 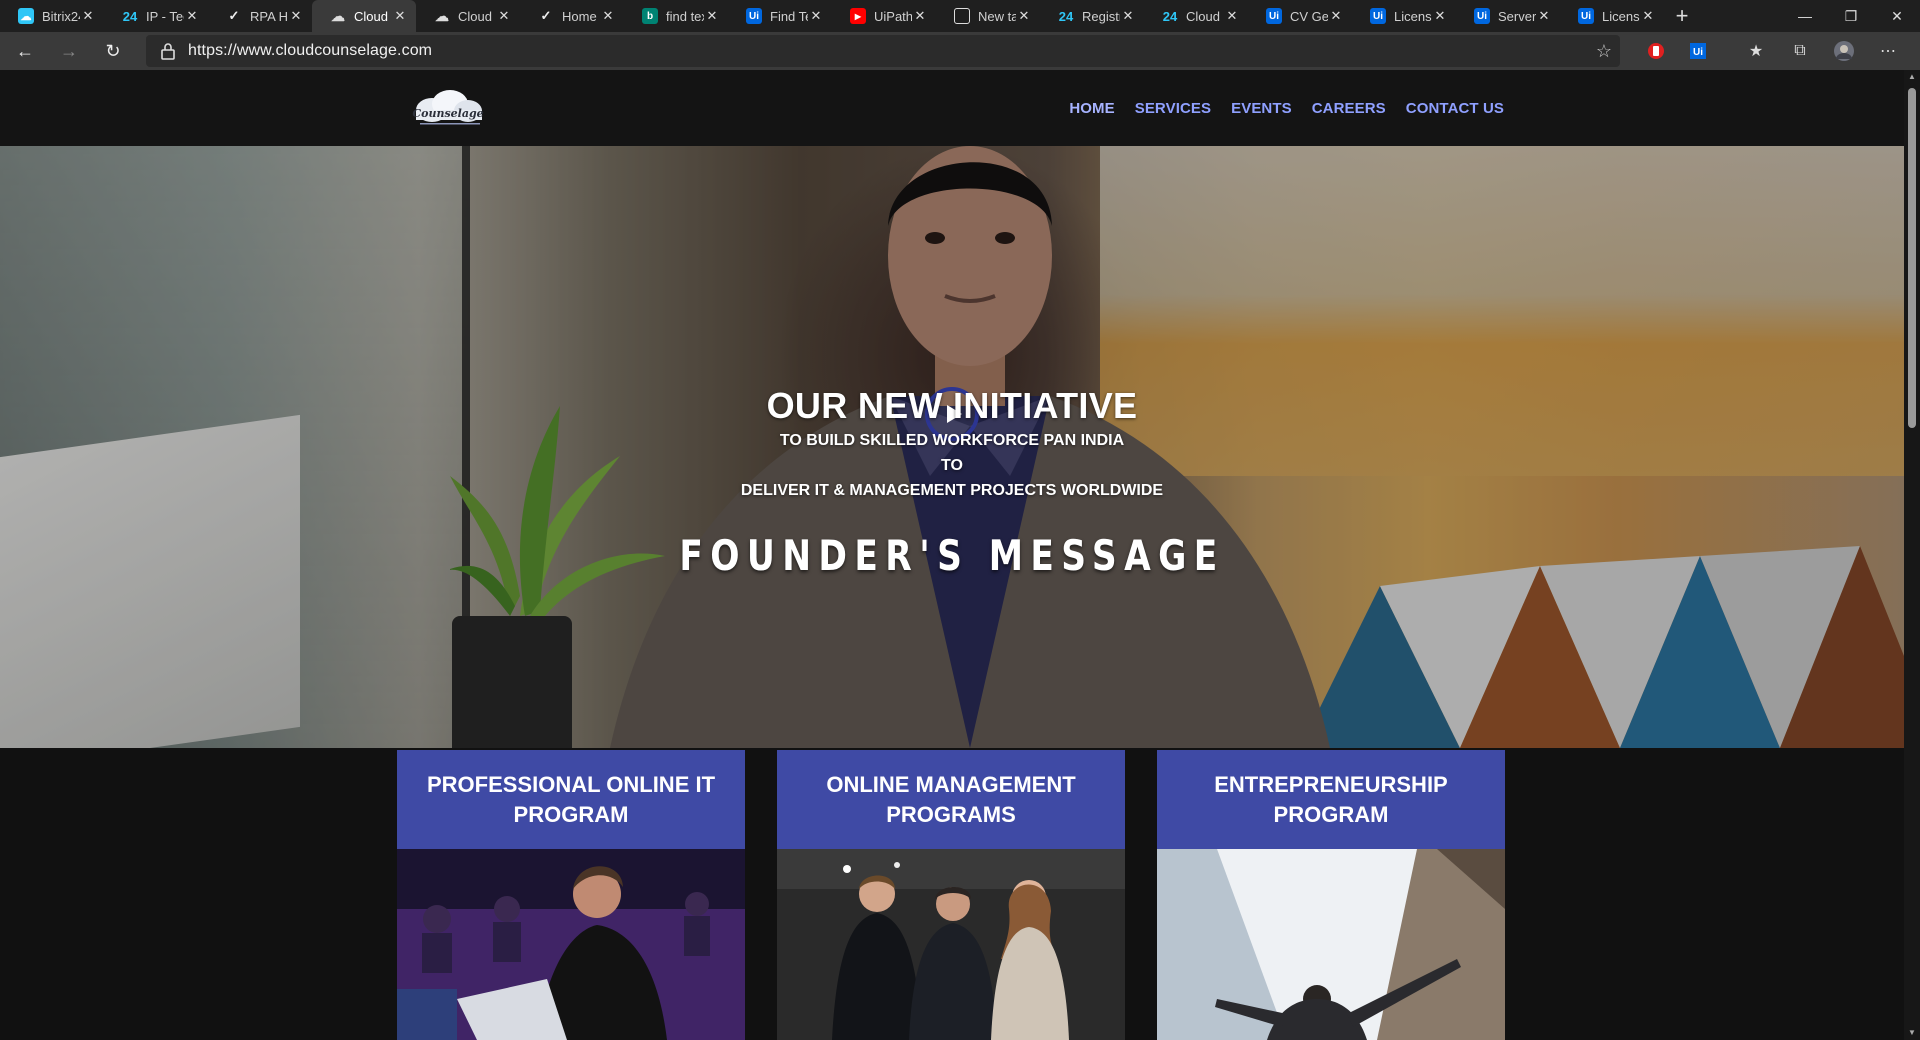 What do you see at coordinates (269, 16) in the screenshot?
I see `tab-label: RPA Ho` at bounding box center [269, 16].